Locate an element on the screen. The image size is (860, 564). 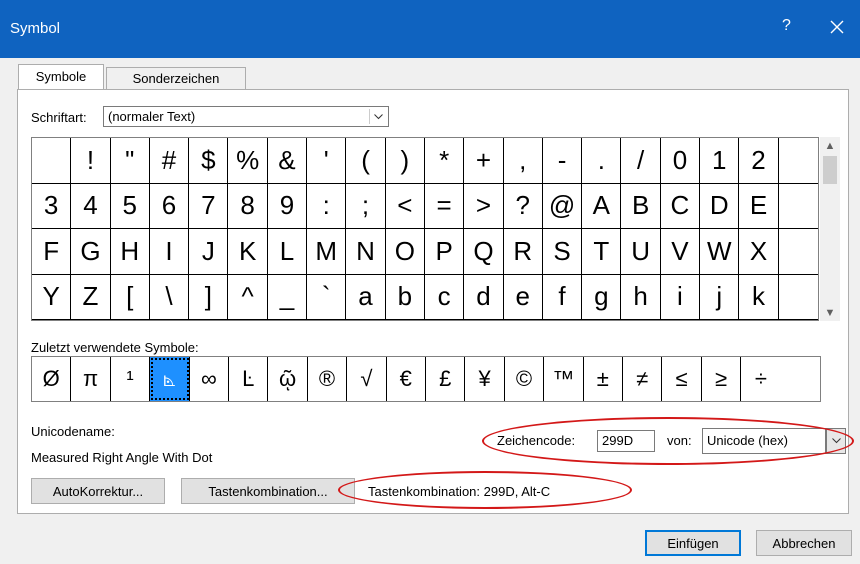
recent-symbol-cell: ≠ is located at coordinates (643, 379).